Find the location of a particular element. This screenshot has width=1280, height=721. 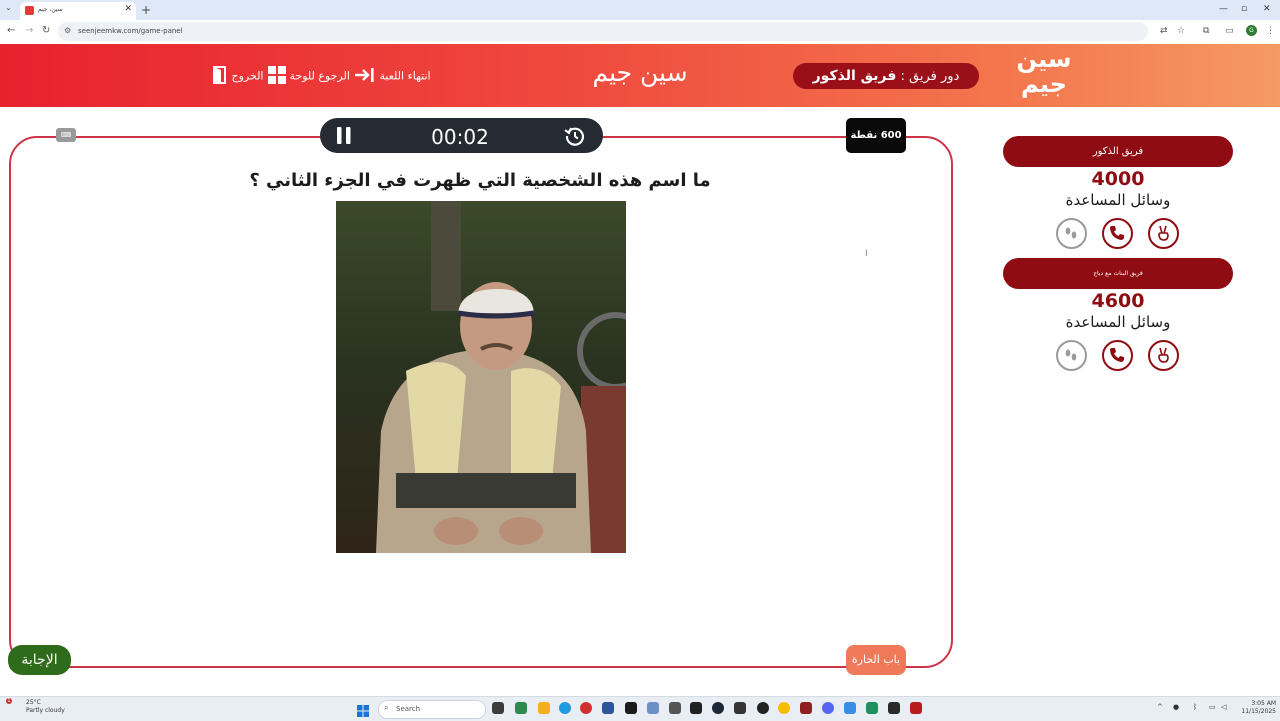

steam-icon is located at coordinates (718, 708).